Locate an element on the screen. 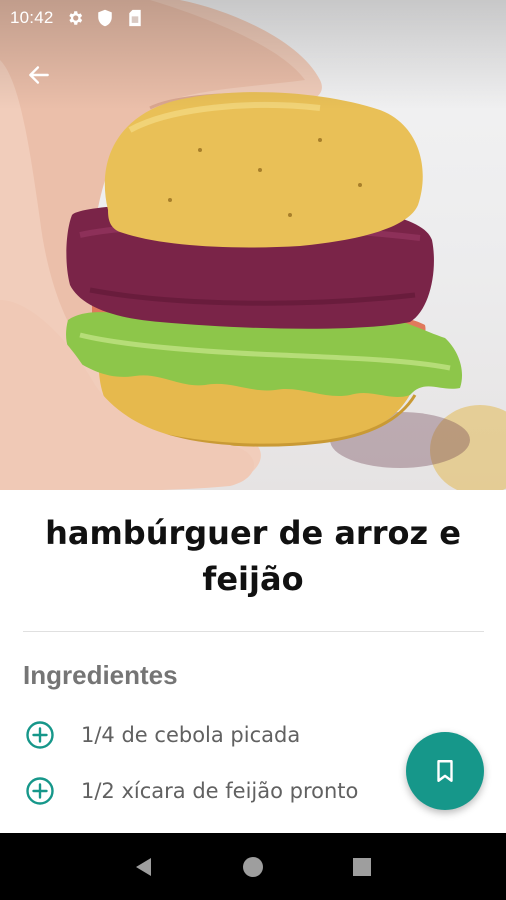 This screenshot has height=900, width=506. bookmark-icon is located at coordinates (445, 771).